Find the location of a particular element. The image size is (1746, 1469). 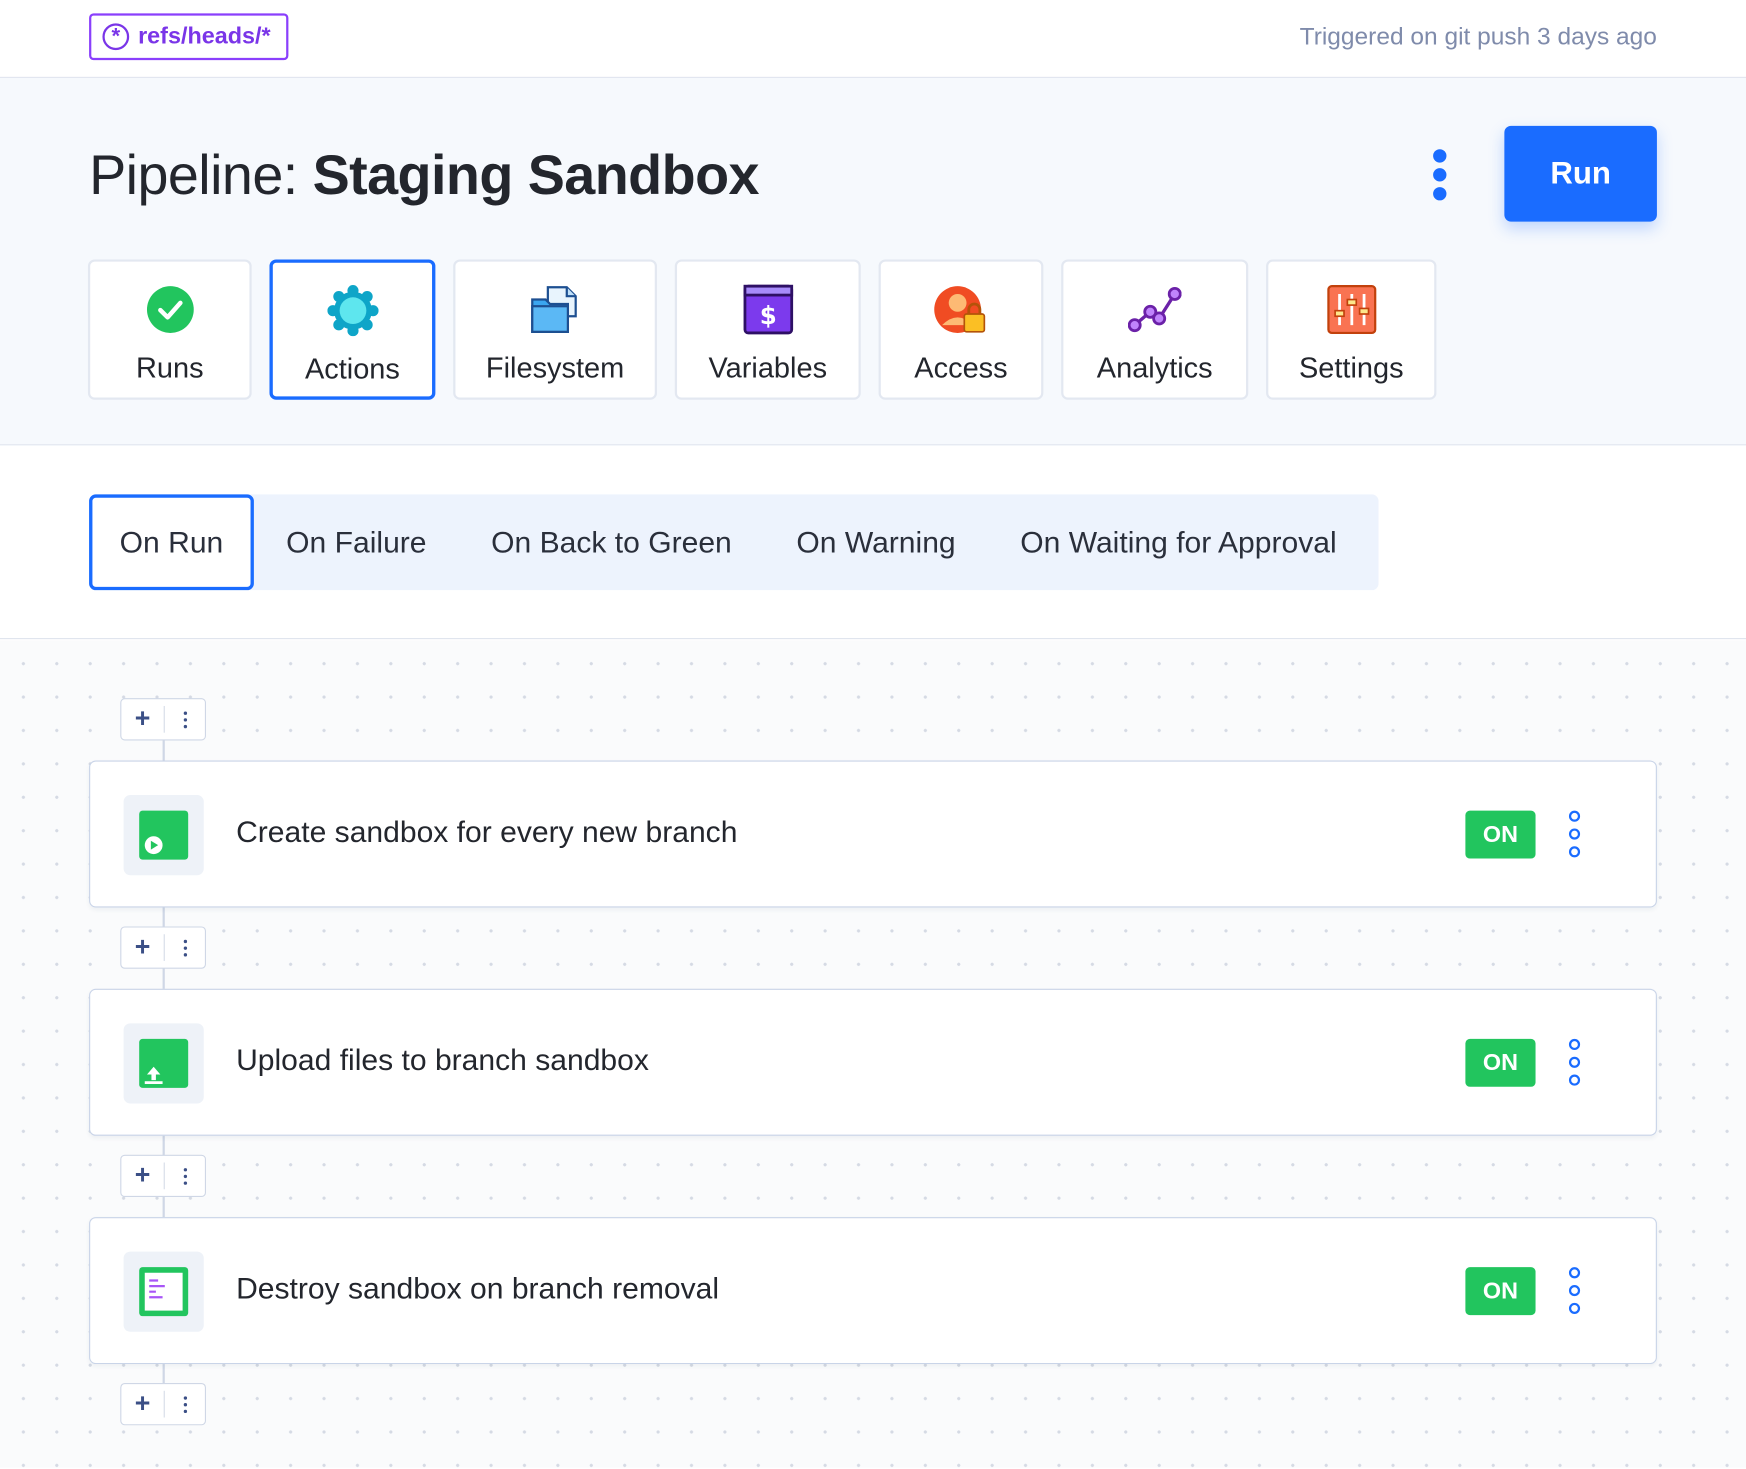

nav-tile-label: Access is located at coordinates (961, 367).